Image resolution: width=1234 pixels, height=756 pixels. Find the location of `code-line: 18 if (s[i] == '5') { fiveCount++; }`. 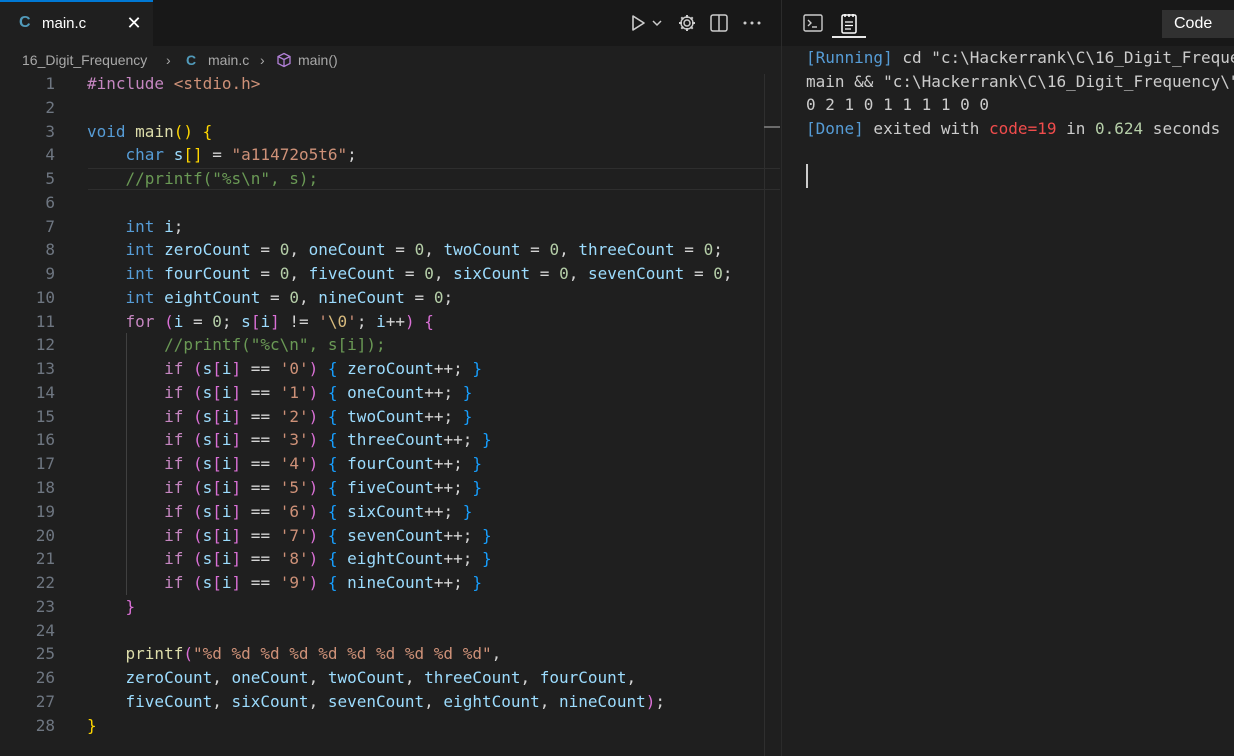

code-line: 18 if (s[i] == '5') { fiveCount++; } is located at coordinates (390, 488).